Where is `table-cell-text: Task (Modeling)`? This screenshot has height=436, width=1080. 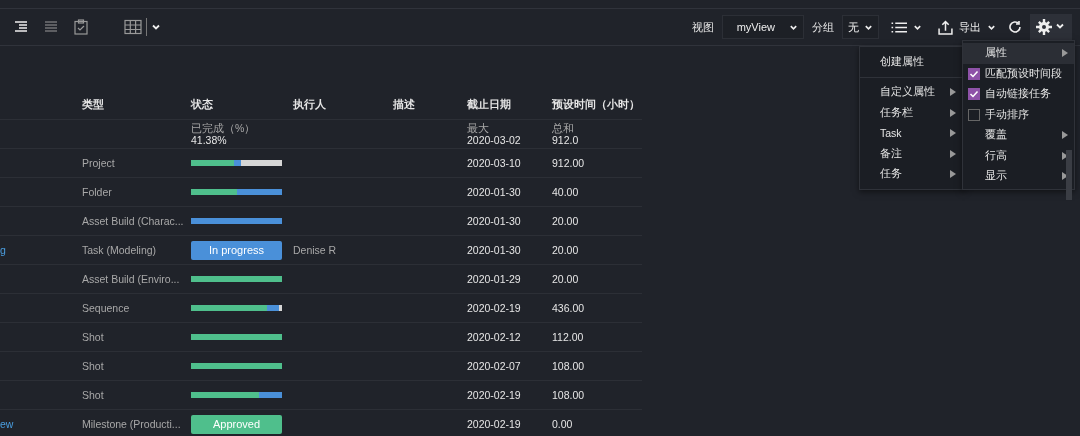 table-cell-text: Task (Modeling) is located at coordinates (120, 250).